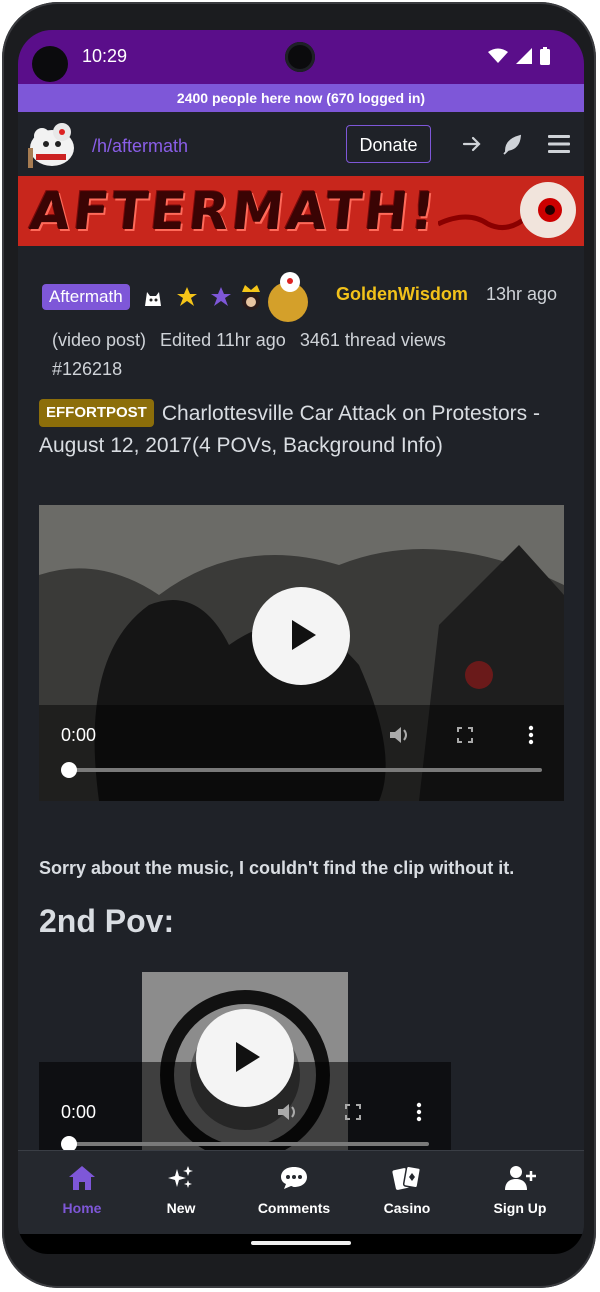 The height and width of the screenshot is (1292, 600). I want to click on crown-avatar-icon, so click(250, 297).